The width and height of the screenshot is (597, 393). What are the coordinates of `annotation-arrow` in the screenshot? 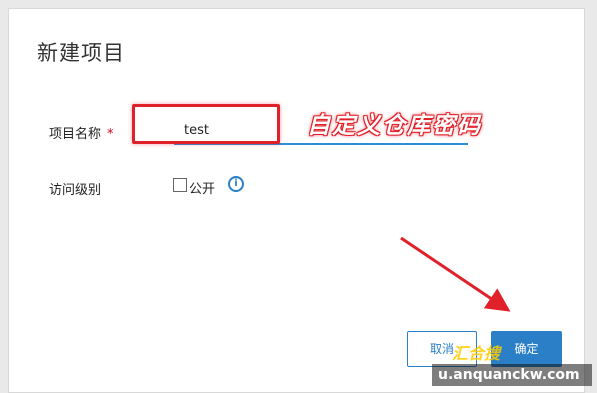 It's located at (455, 274).